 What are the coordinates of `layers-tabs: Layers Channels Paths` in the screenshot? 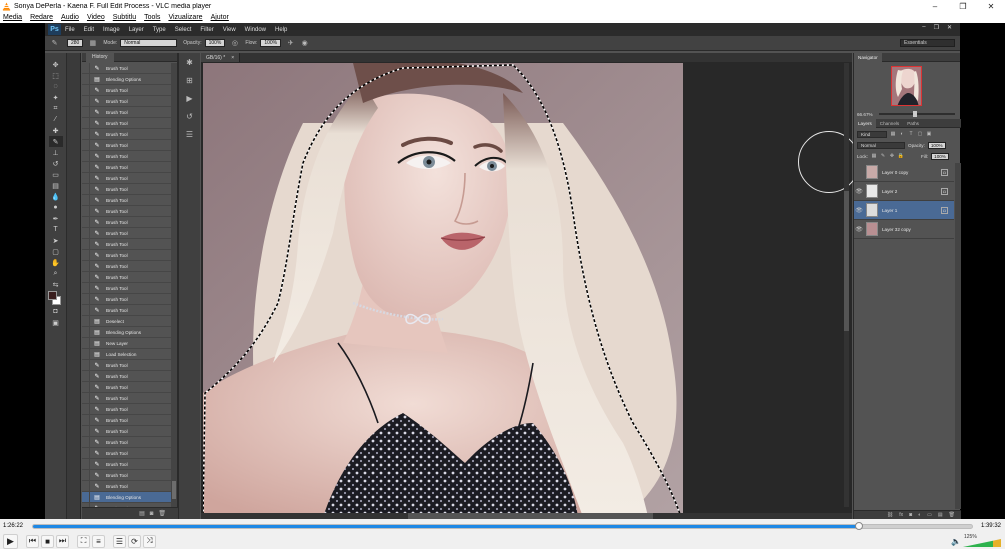 It's located at (907, 123).